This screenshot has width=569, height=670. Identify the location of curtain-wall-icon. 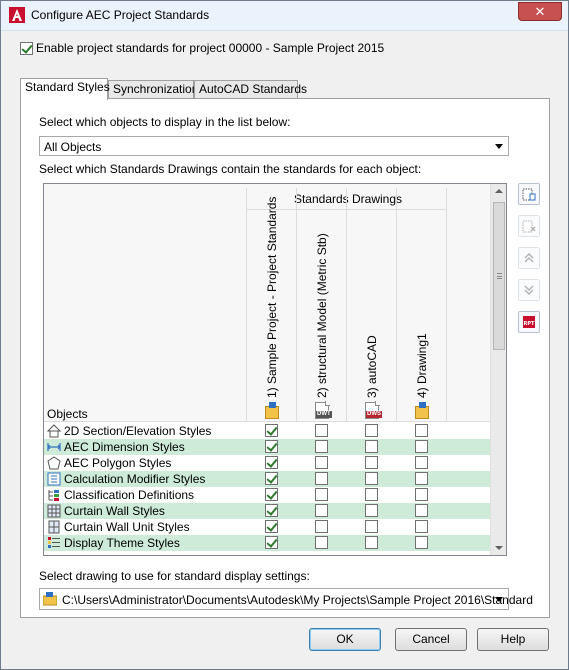
(54, 511).